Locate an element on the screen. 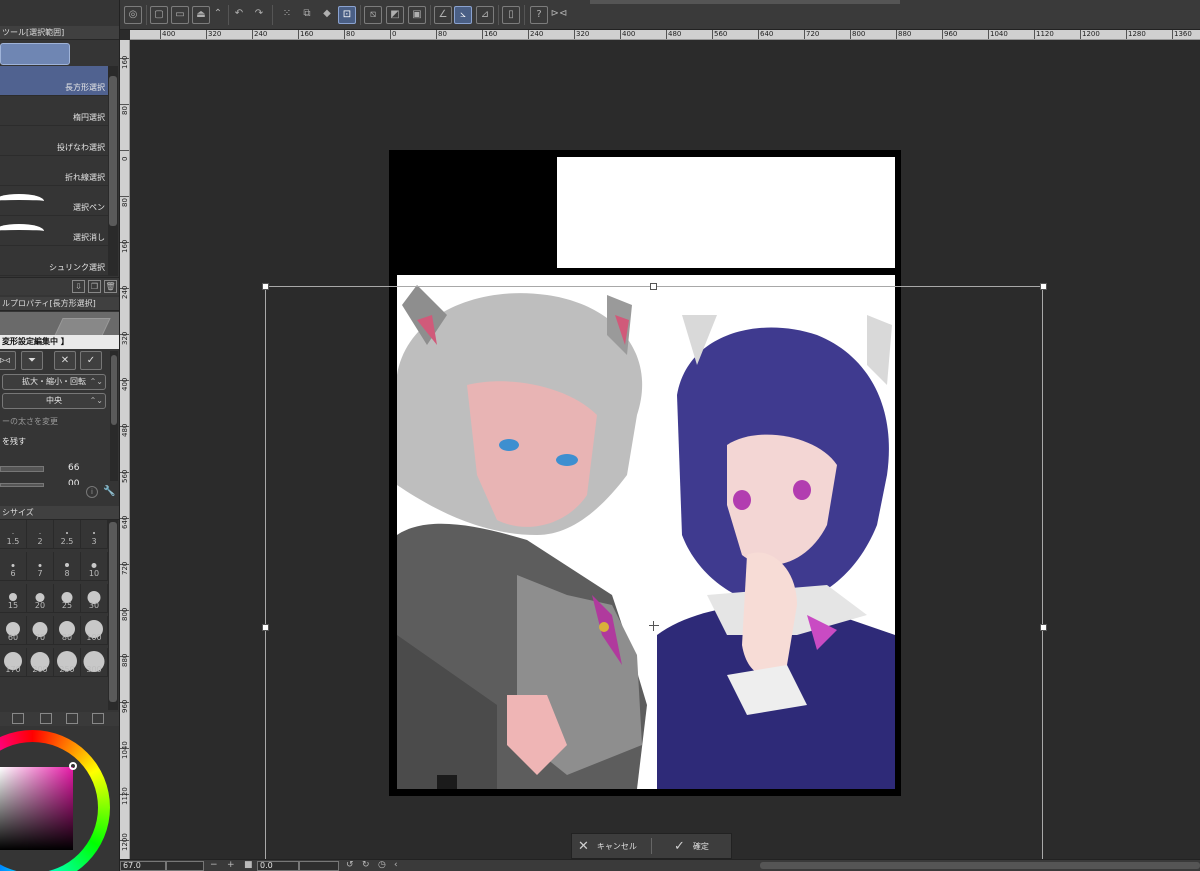 This screenshot has height=871, width=1200. wrench-icon: 🔧 is located at coordinates (109, 491).